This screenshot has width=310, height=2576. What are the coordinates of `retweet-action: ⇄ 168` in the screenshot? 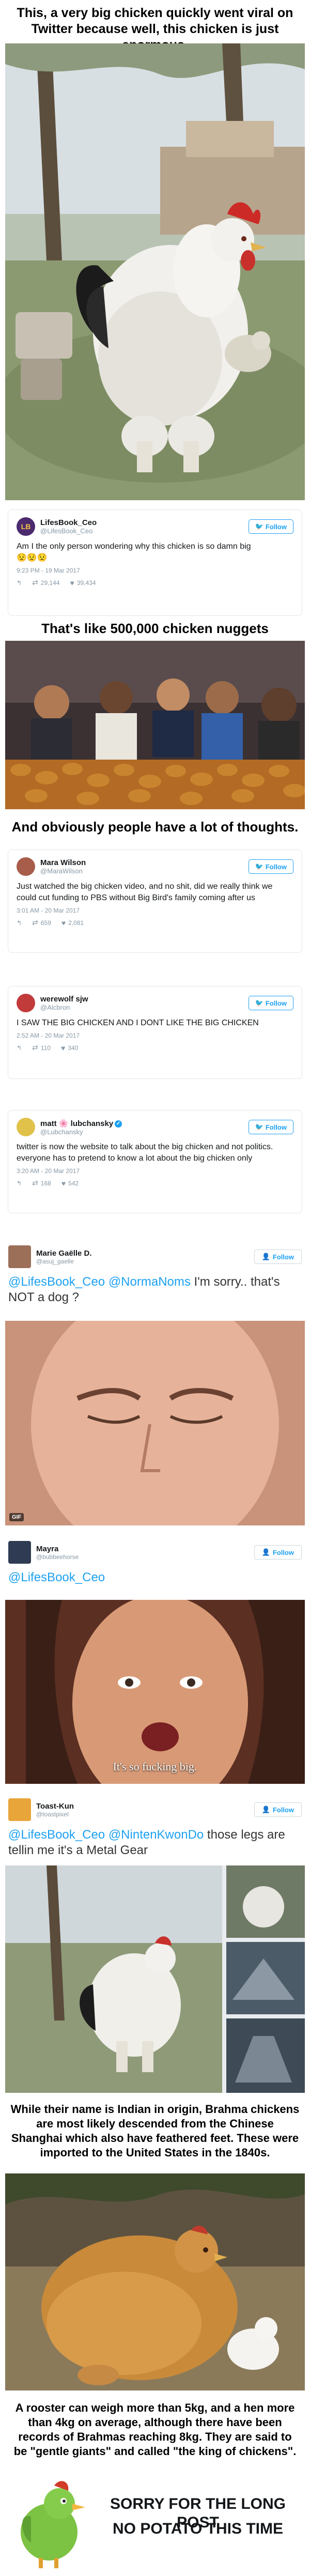 It's located at (42, 1183).